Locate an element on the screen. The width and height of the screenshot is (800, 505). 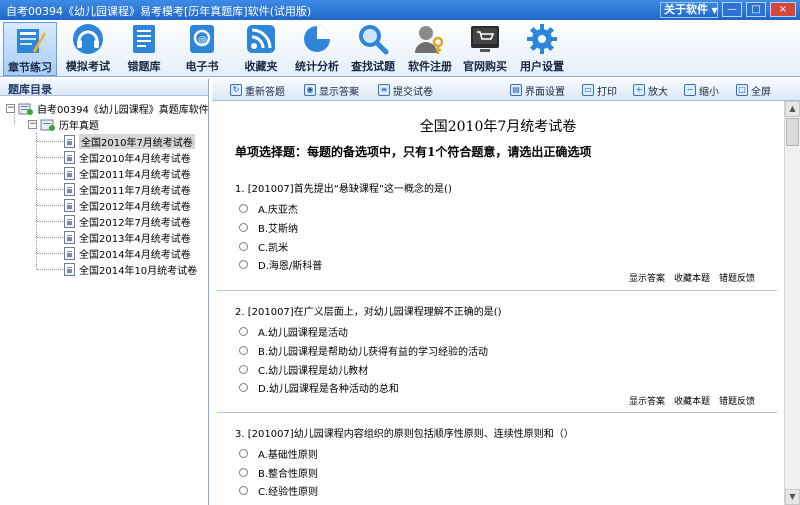
tree-folder-label: 历年真题 is located at coordinates (79, 126).